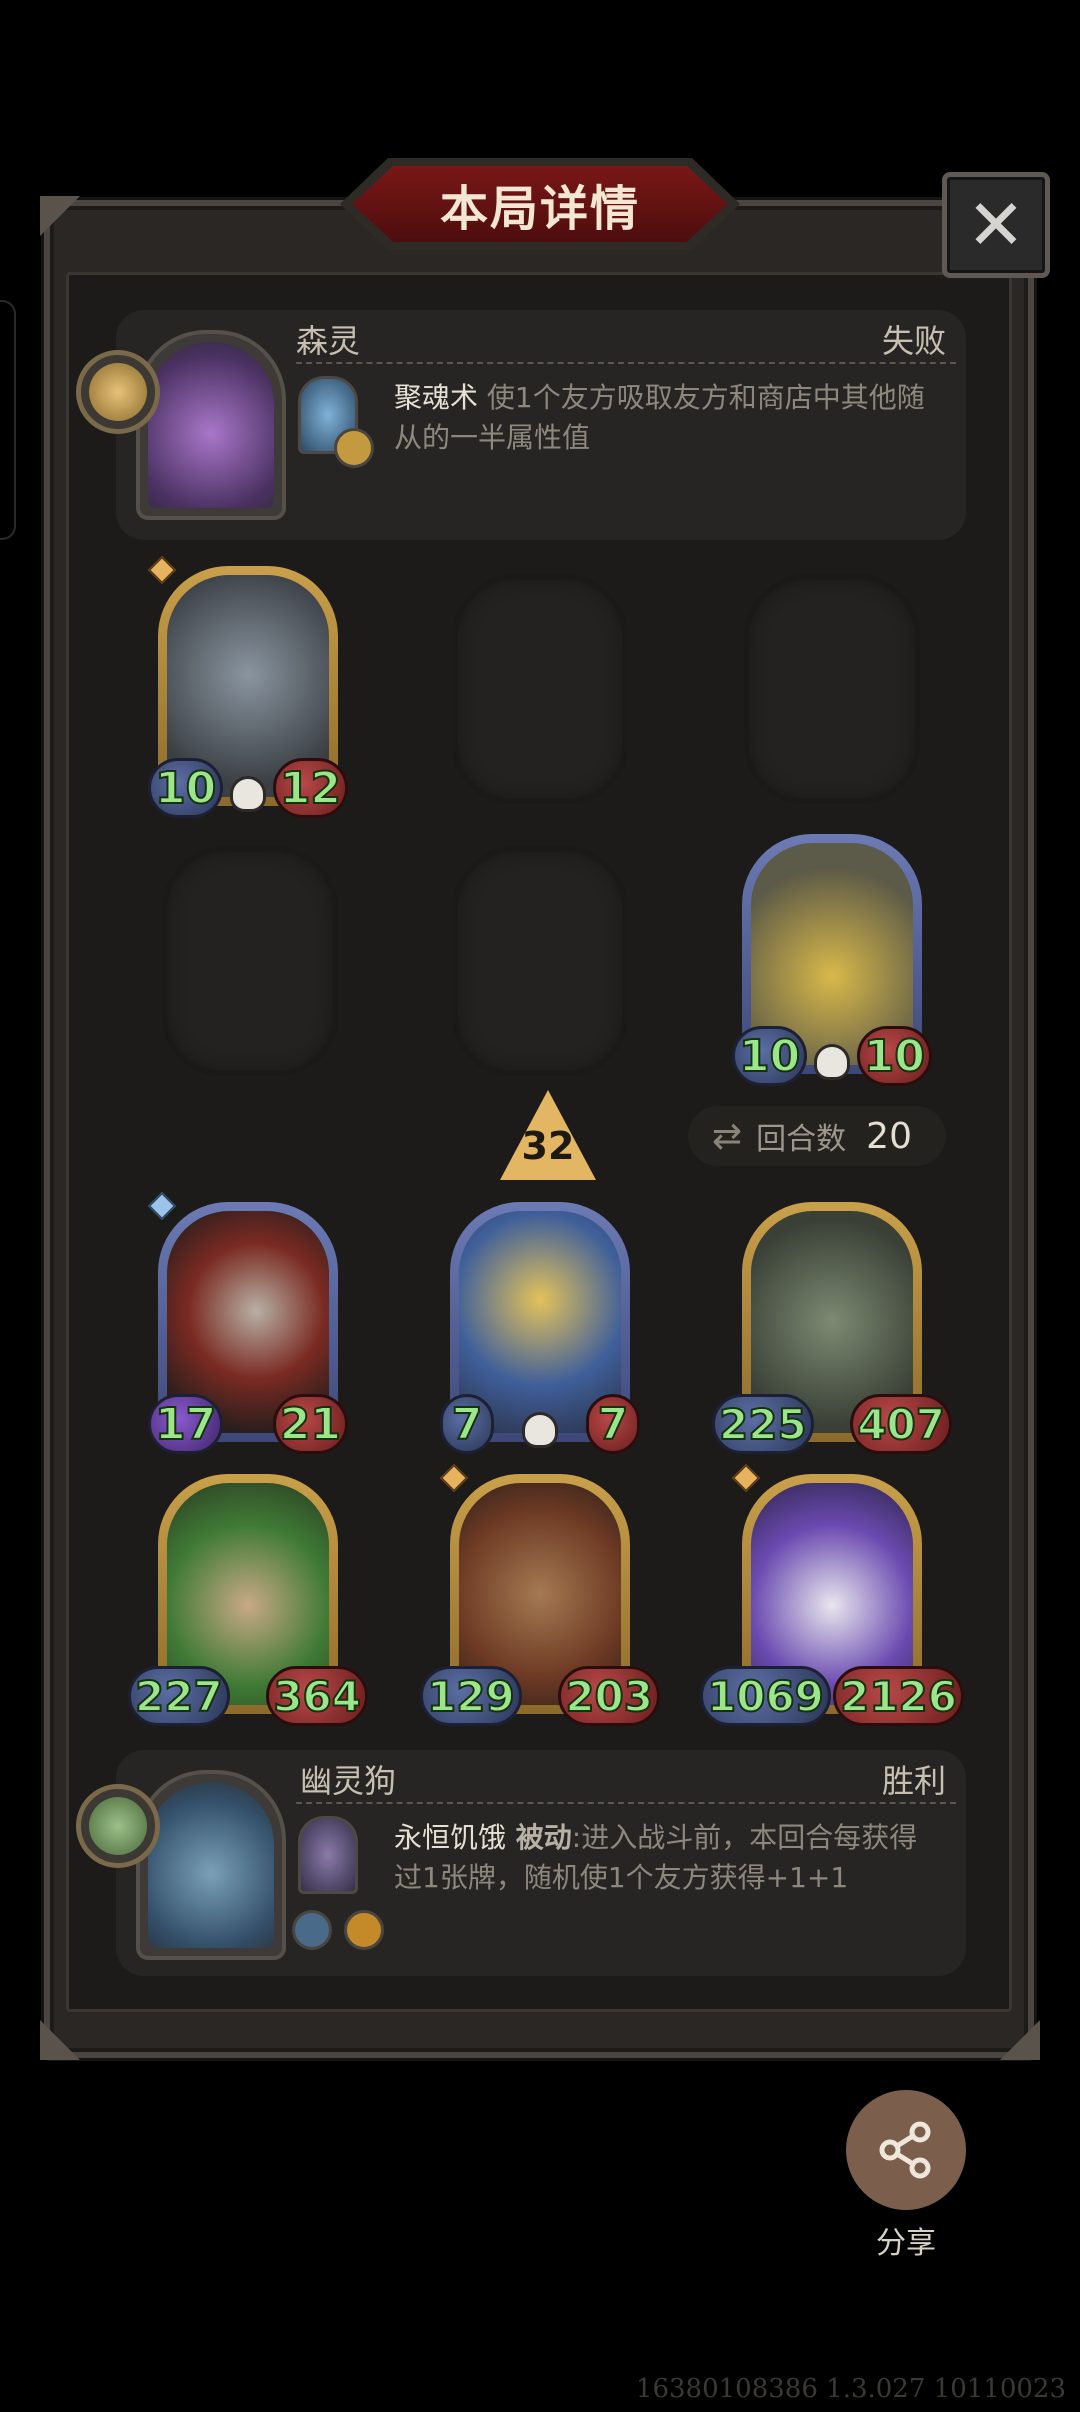 Image resolution: width=1080 pixels, height=2412 pixels. Describe the element at coordinates (450, 1837) in the screenshot. I see `player-skill-name: 永恒饥饿` at that location.